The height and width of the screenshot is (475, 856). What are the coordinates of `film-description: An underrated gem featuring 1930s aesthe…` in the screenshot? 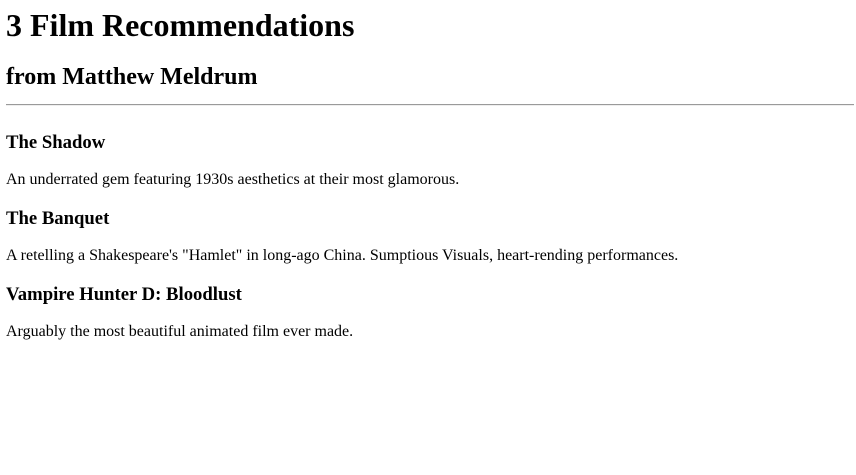 It's located at (233, 179).